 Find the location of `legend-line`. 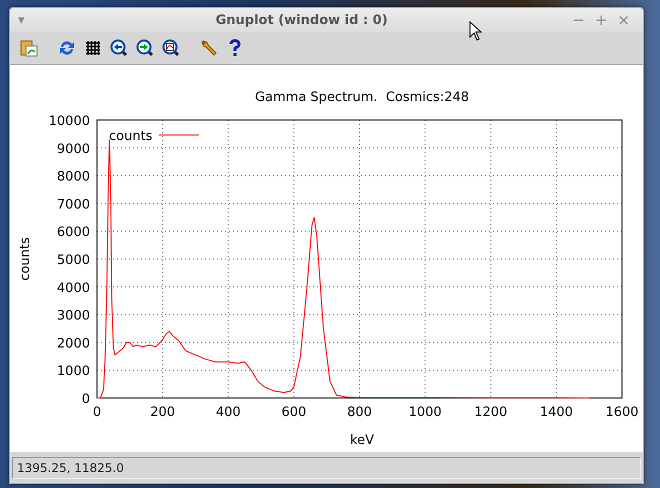

legend-line is located at coordinates (179, 135).